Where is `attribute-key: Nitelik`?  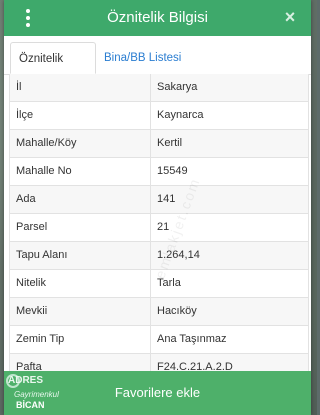
attribute-key: Nitelik is located at coordinates (80, 283).